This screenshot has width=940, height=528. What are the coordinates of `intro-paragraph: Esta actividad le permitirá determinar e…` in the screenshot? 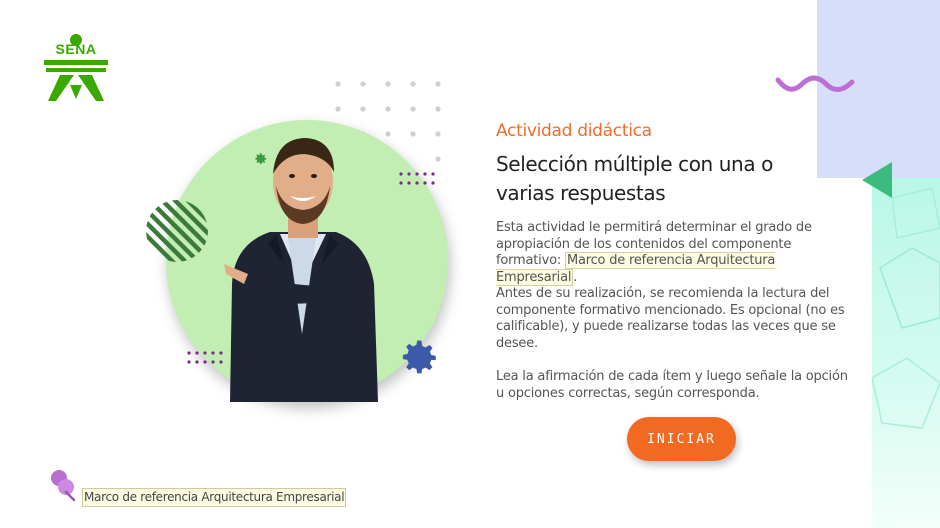 It's located at (677, 253).